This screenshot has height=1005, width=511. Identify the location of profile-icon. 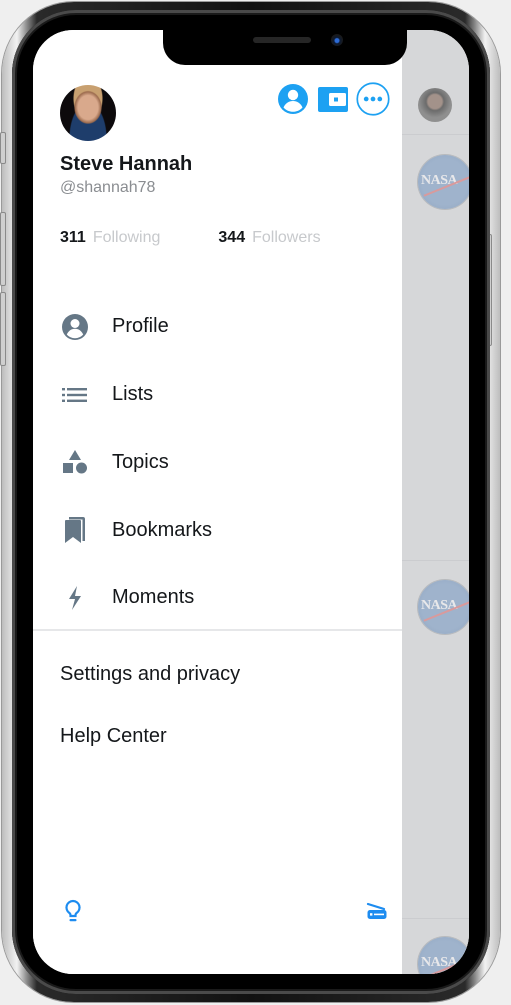
(75, 327).